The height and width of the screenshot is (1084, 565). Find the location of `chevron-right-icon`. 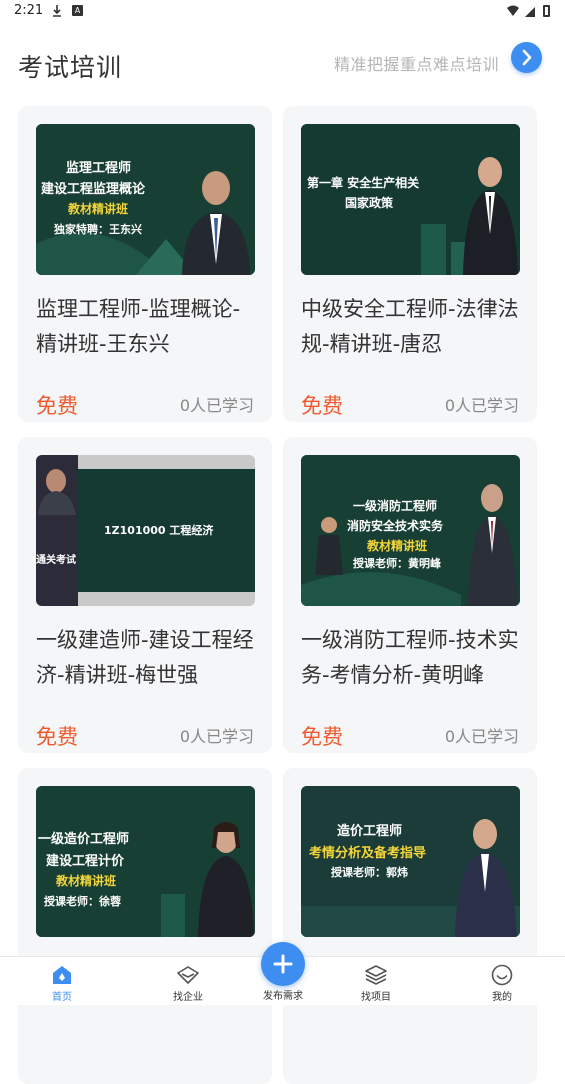

chevron-right-icon is located at coordinates (527, 57).